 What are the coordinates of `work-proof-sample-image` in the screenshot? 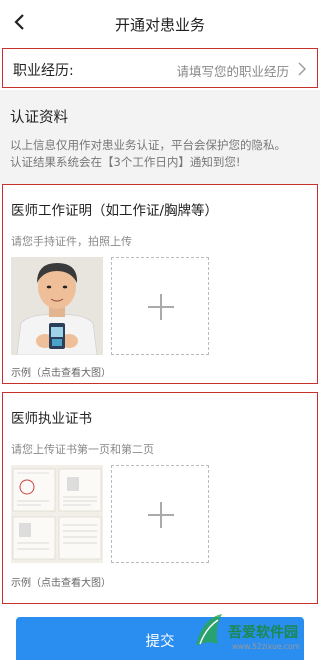 It's located at (57, 306).